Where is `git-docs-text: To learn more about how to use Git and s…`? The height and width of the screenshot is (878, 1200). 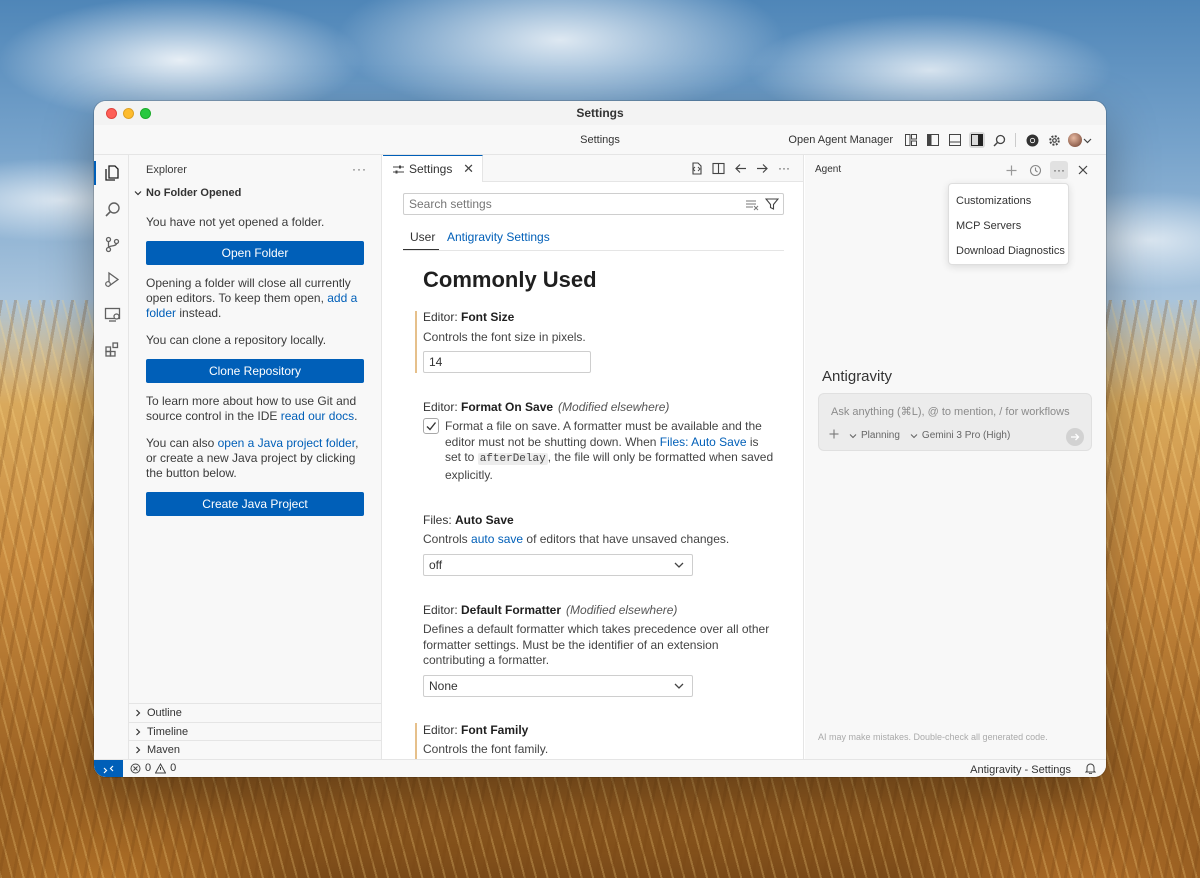 git-docs-text: To learn more about how to use Git and s… is located at coordinates (257, 409).